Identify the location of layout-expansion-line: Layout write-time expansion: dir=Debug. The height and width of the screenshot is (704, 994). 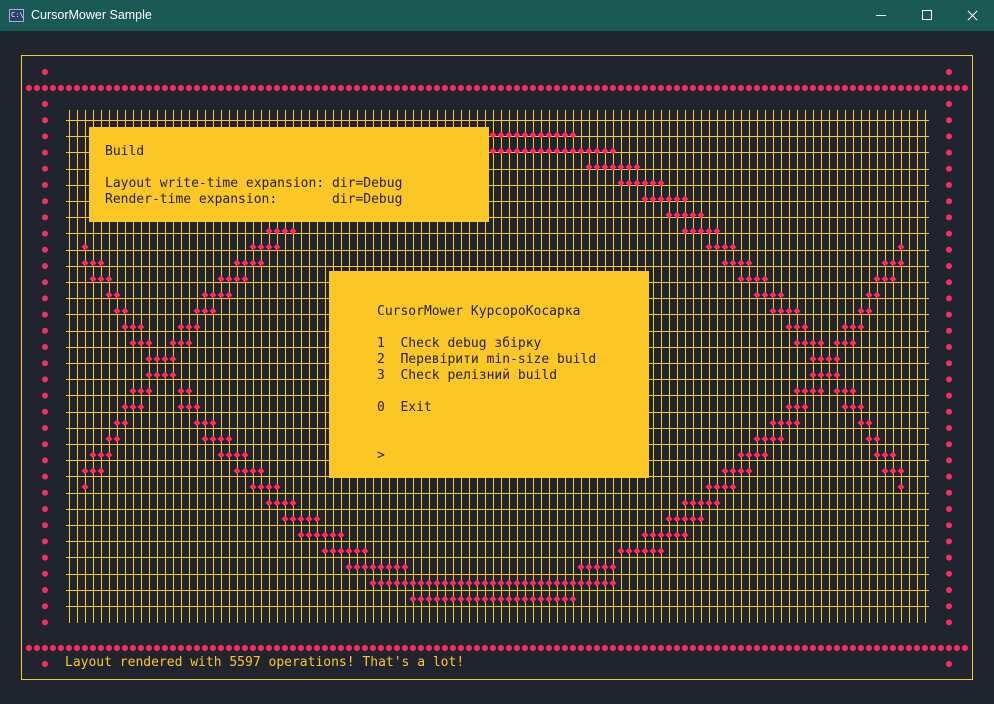
(254, 183).